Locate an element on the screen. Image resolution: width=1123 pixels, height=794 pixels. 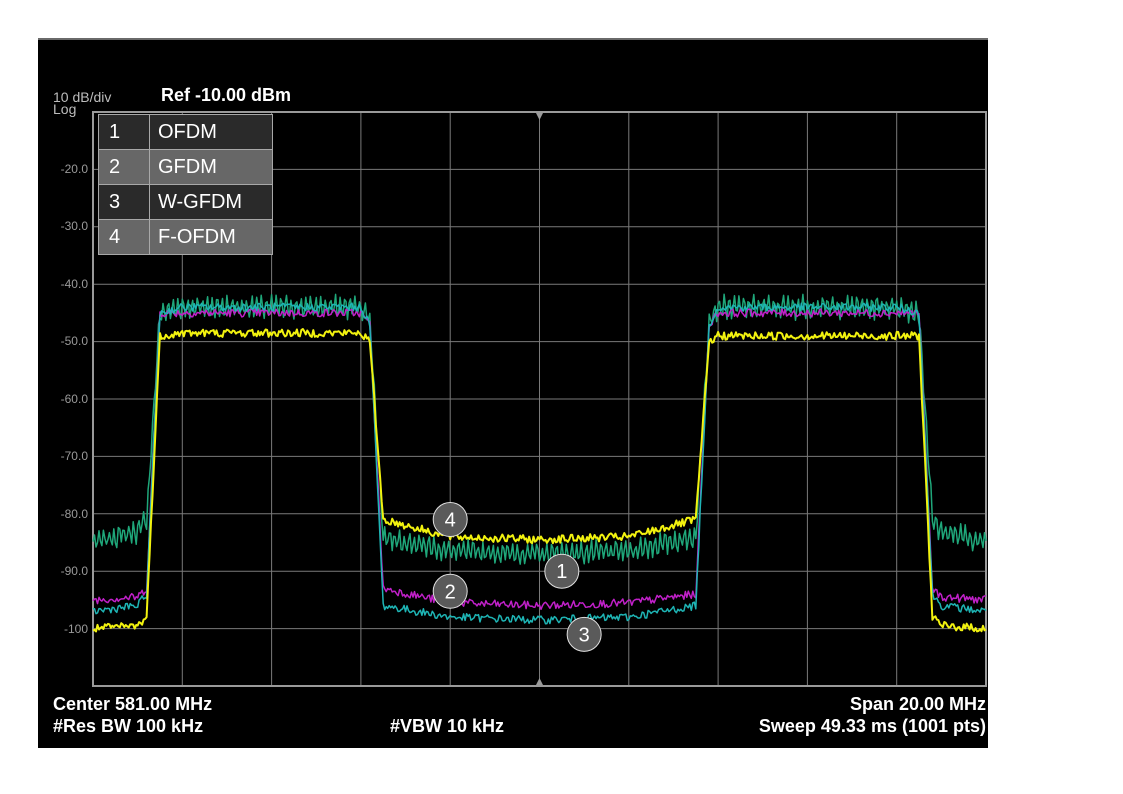
center-frequency: Center 581.00 MHz is located at coordinates (133, 704).